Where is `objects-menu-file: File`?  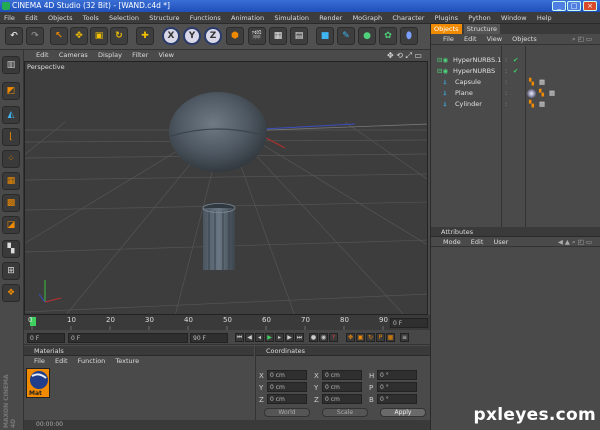 objects-menu-file: File is located at coordinates (444, 39).